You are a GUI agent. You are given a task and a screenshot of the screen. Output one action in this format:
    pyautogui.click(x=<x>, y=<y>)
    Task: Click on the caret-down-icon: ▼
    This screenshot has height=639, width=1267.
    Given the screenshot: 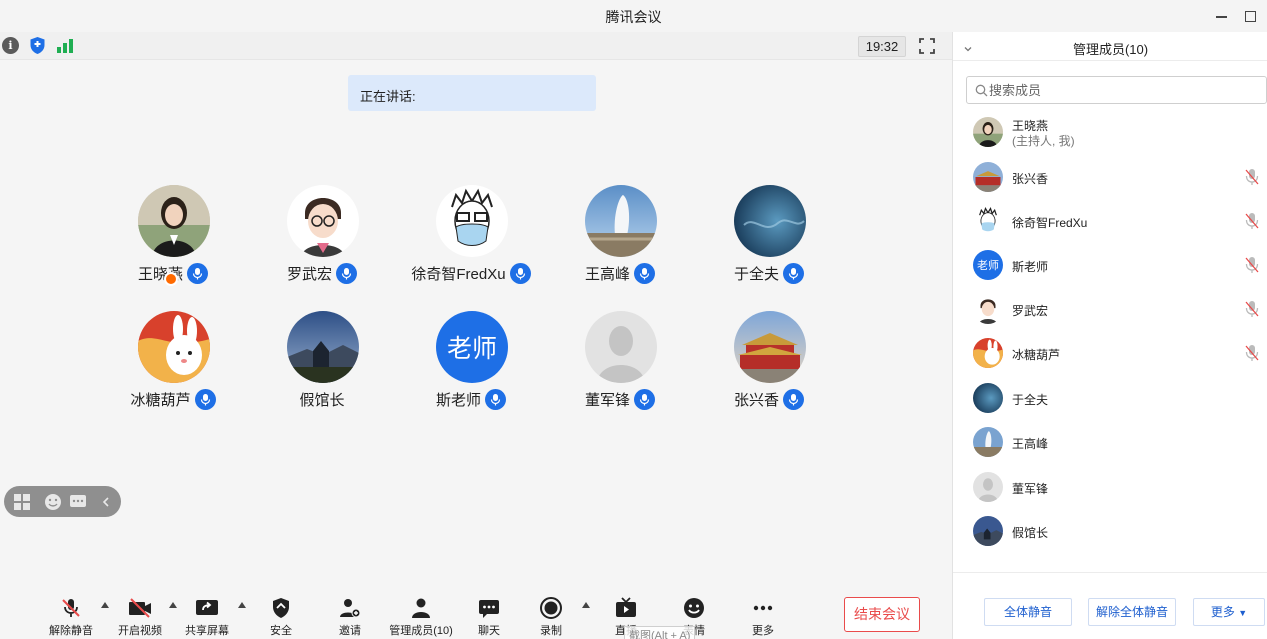 What is the action you would take?
    pyautogui.click(x=1243, y=613)
    